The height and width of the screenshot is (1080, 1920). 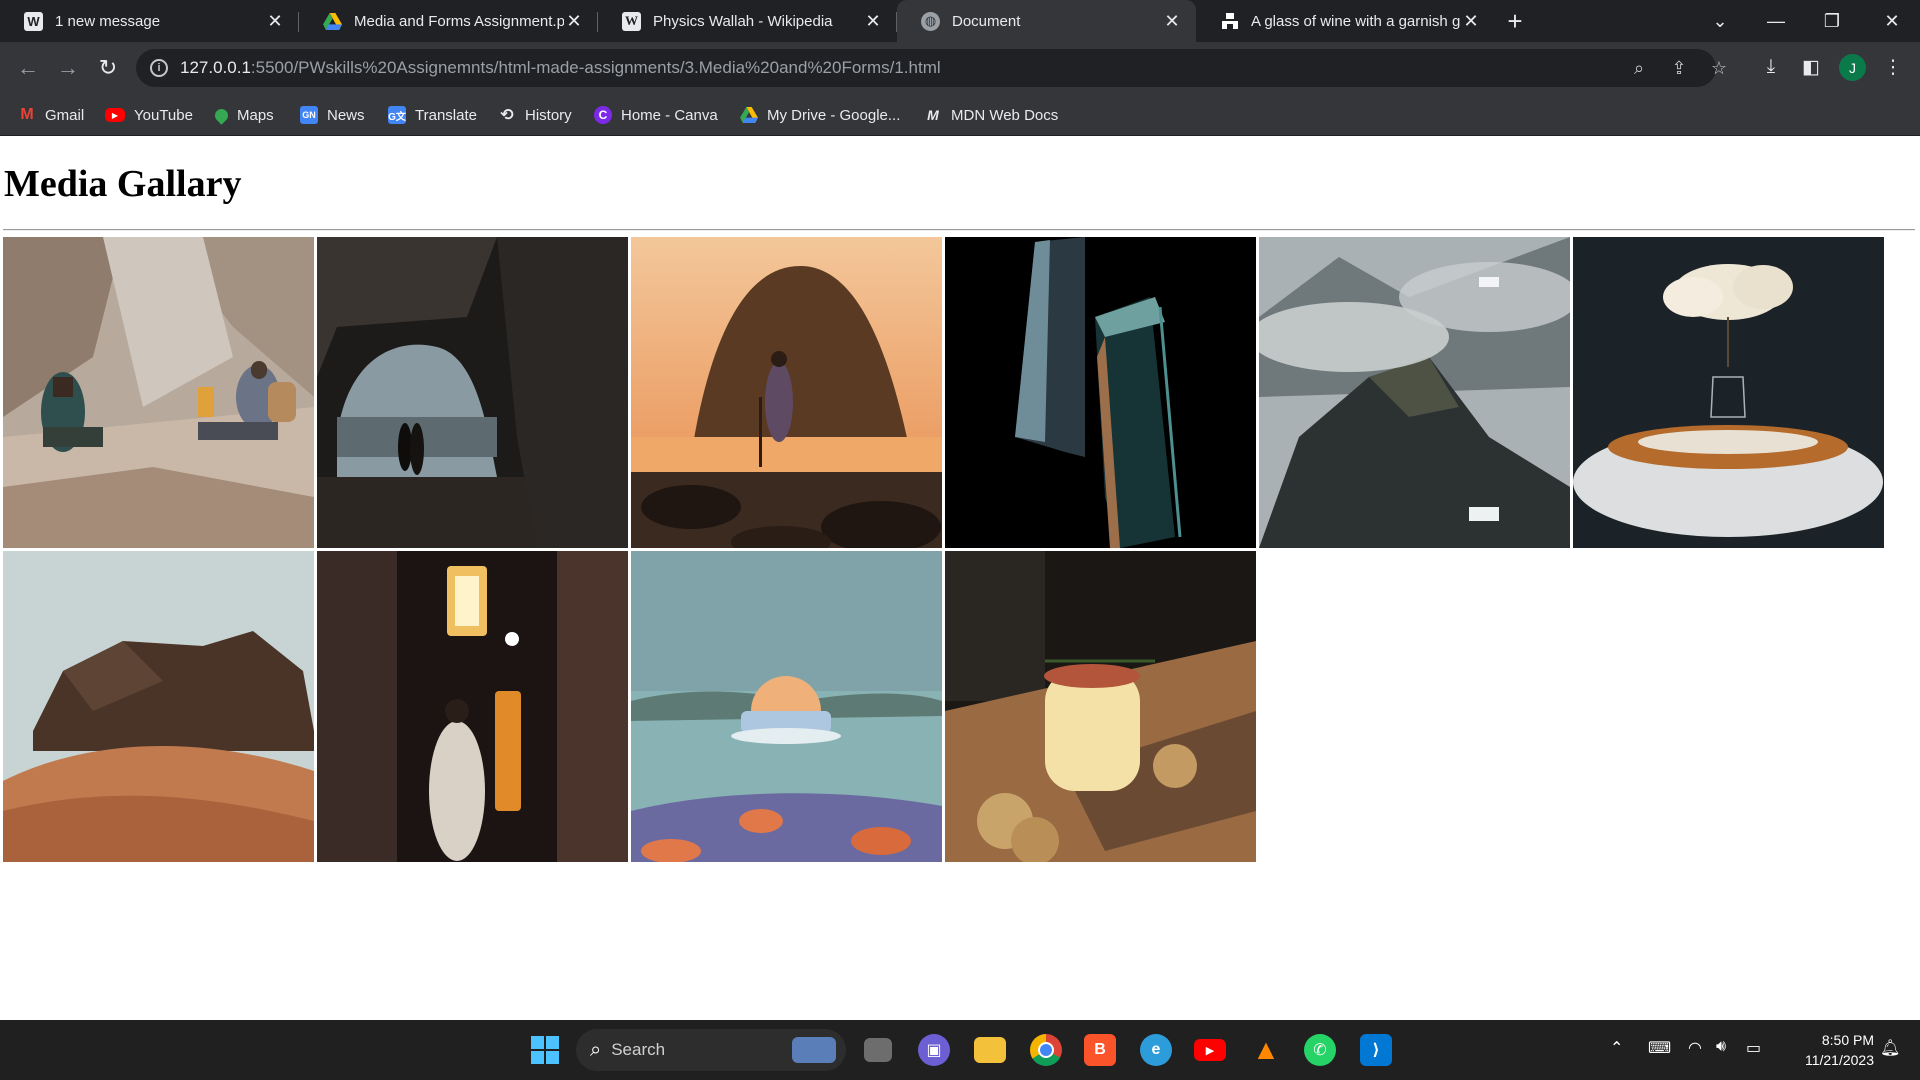 I want to click on search-highlight-icon, so click(x=814, y=1050).